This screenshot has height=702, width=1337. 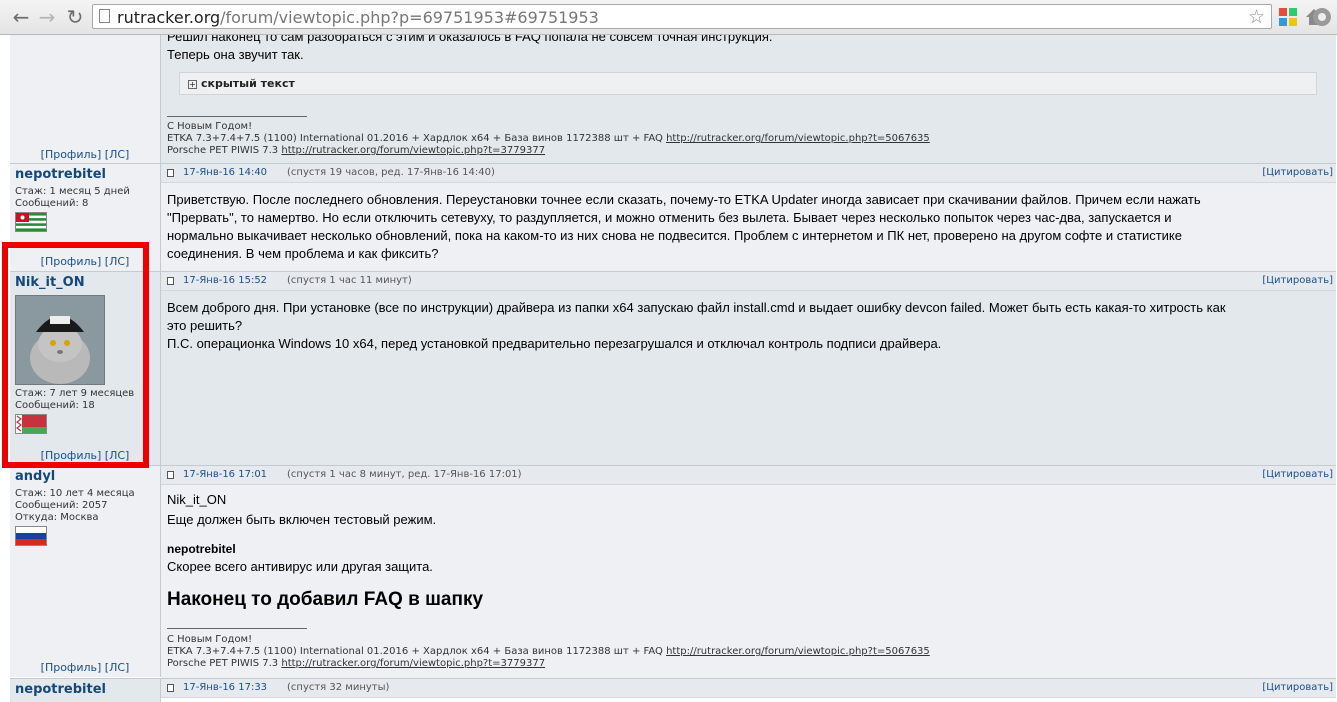 I want to click on page-icon, so click(x=104, y=16).